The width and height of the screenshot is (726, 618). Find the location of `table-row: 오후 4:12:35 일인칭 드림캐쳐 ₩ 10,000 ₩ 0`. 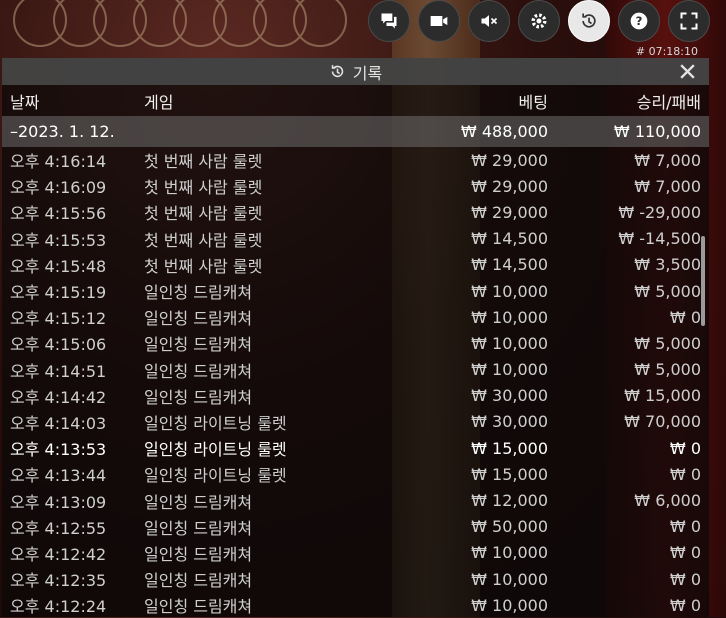

table-row: 오후 4:12:35 일인칭 드림캐쳐 ₩ 10,000 ₩ 0 is located at coordinates (355, 579).